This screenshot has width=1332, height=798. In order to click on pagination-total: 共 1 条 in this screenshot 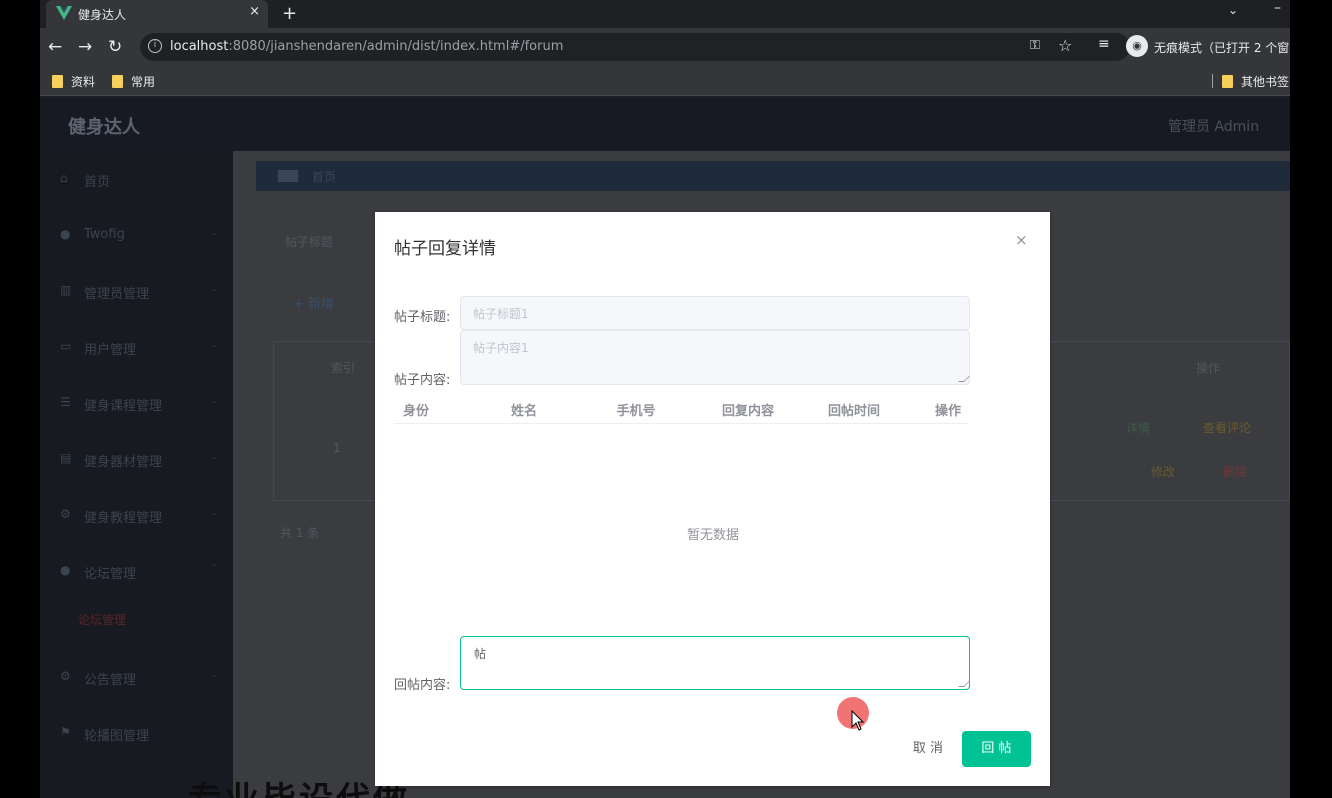, I will do `click(300, 533)`.